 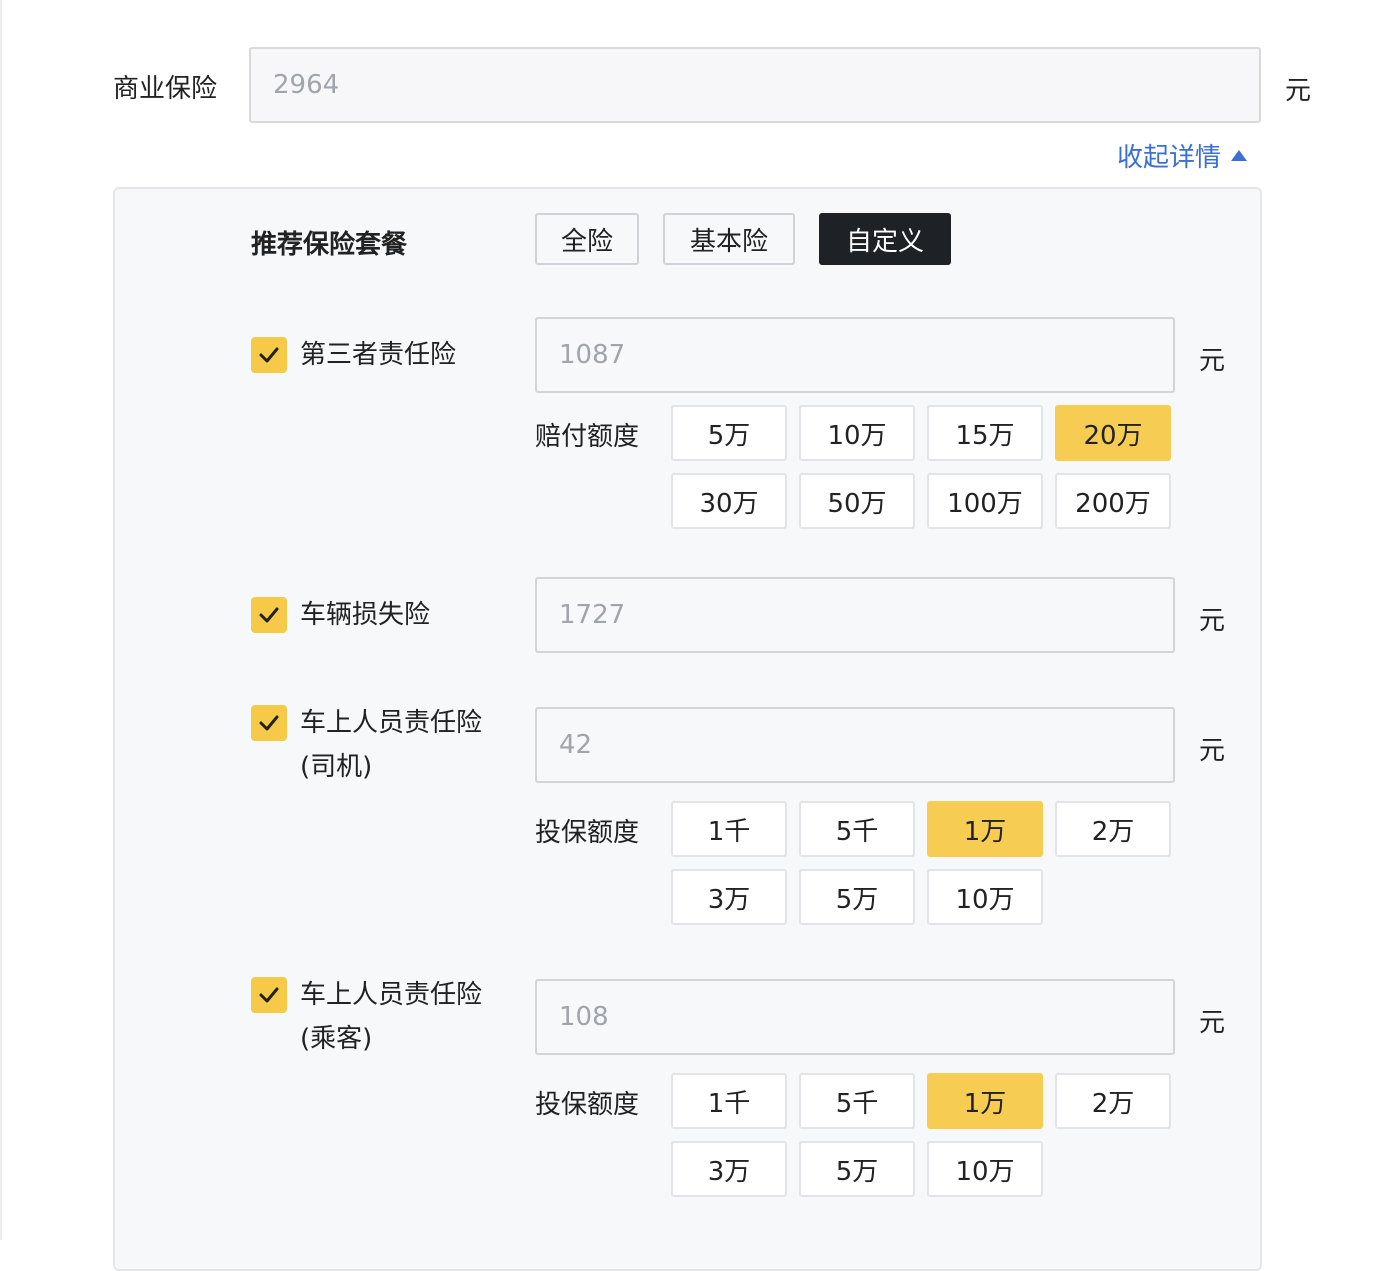 What do you see at coordinates (587, 833) in the screenshot?
I see `option-label-driver: 投保额度` at bounding box center [587, 833].